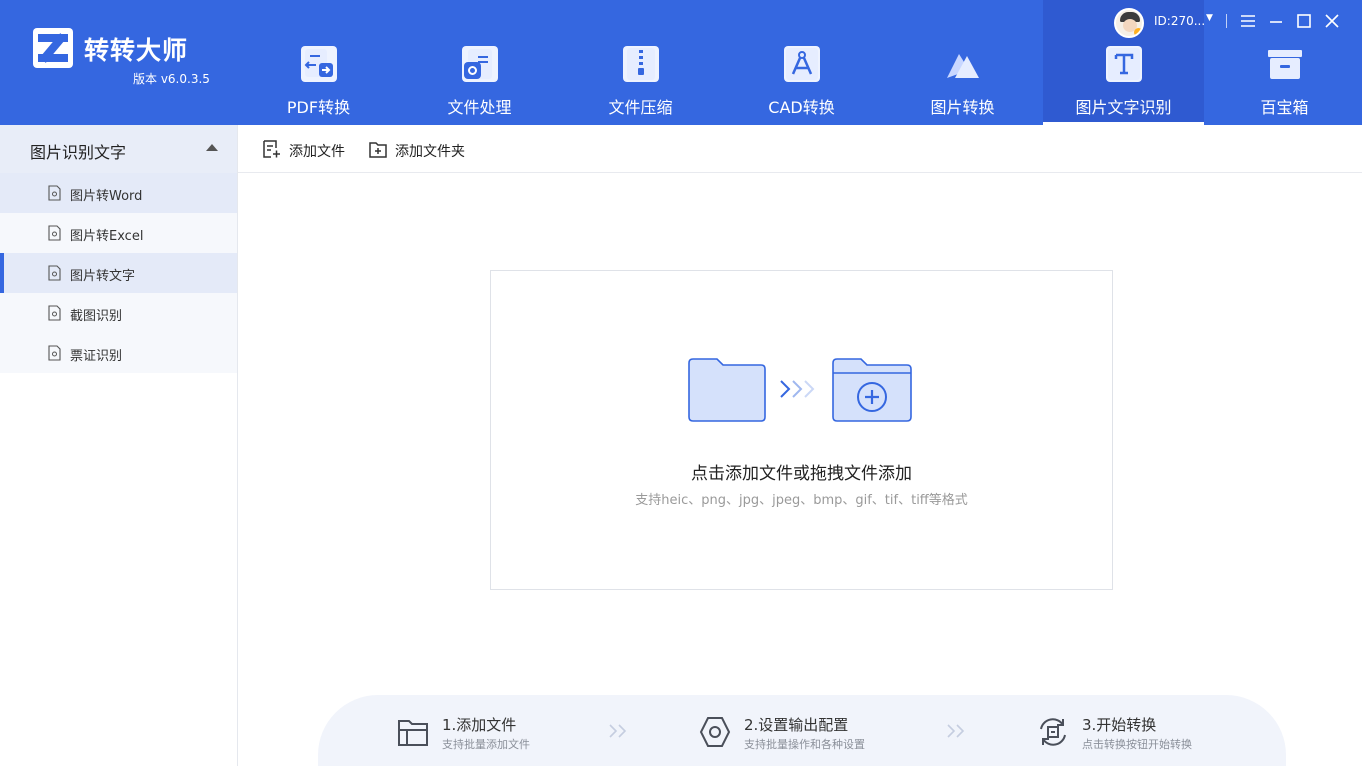  Describe the element at coordinates (479, 725) in the screenshot. I see `step-title: 1.添加文件` at that location.